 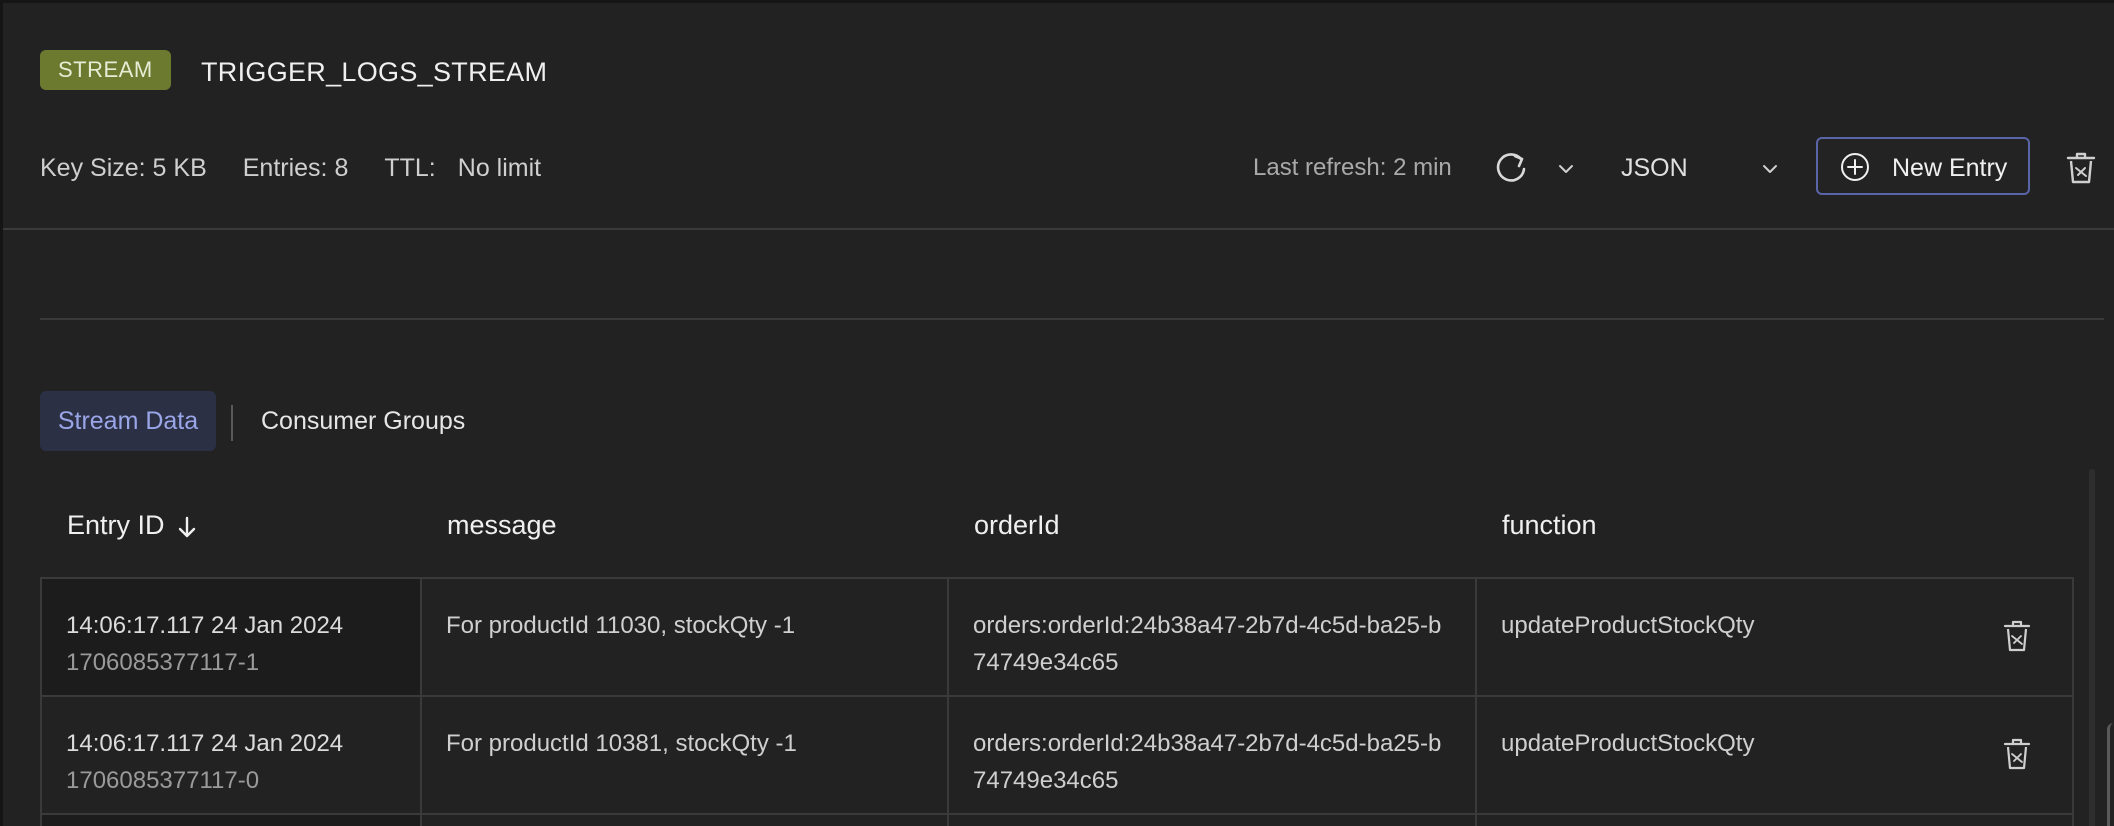 What do you see at coordinates (1352, 167) in the screenshot?
I see `last-refresh-text: Last refresh: 2 min` at bounding box center [1352, 167].